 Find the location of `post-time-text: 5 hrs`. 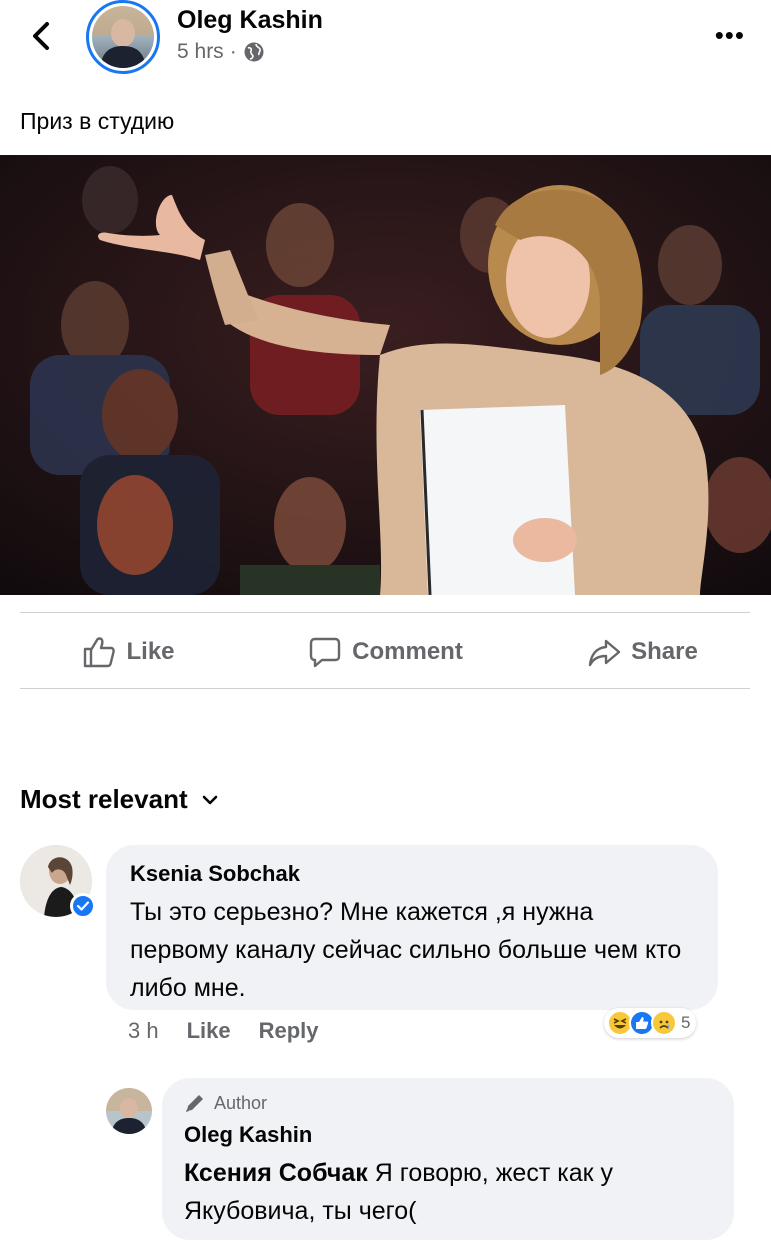

post-time-text: 5 hrs is located at coordinates (200, 51).